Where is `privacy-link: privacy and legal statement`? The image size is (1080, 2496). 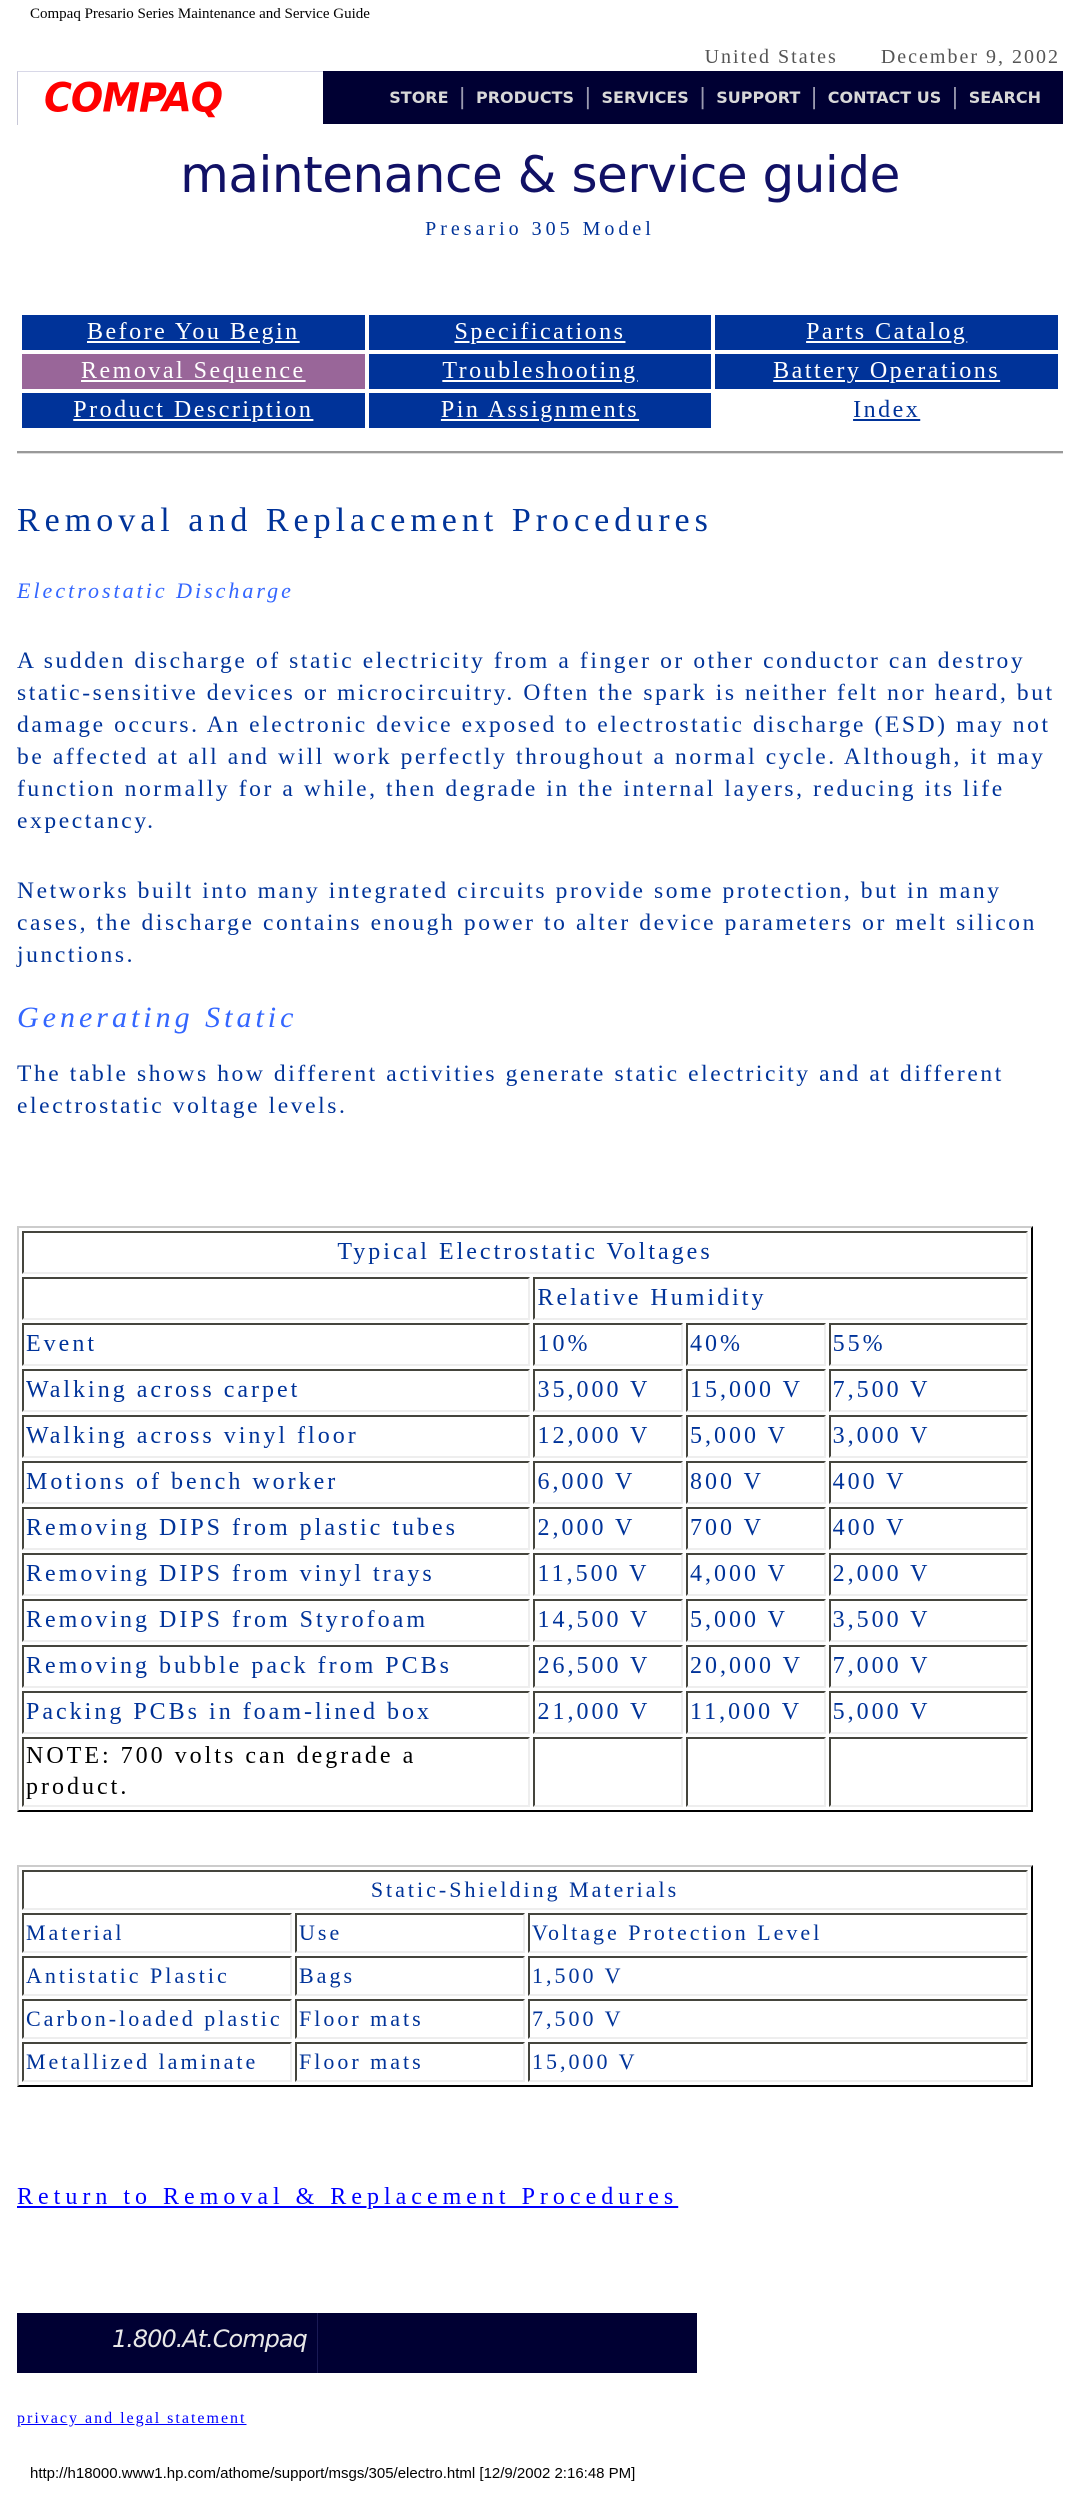 privacy-link: privacy and legal statement is located at coordinates (131, 2419).